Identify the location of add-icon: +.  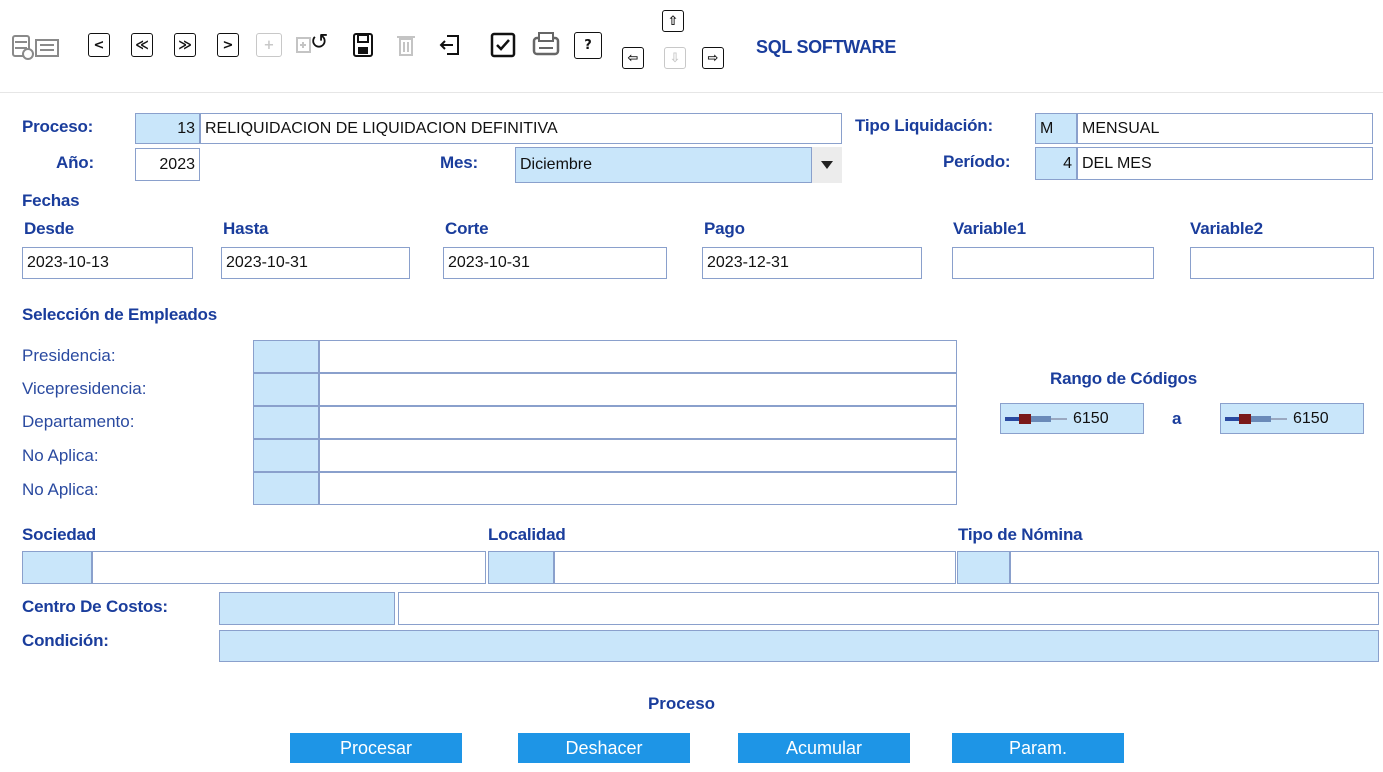
(269, 45).